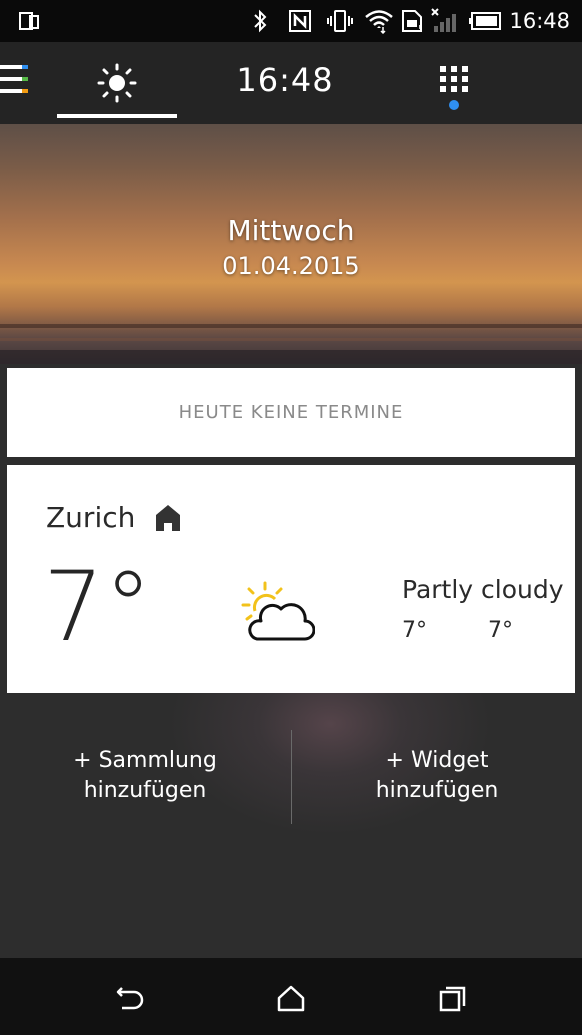  I want to click on weather-condition: Partly cloudy, so click(483, 589).